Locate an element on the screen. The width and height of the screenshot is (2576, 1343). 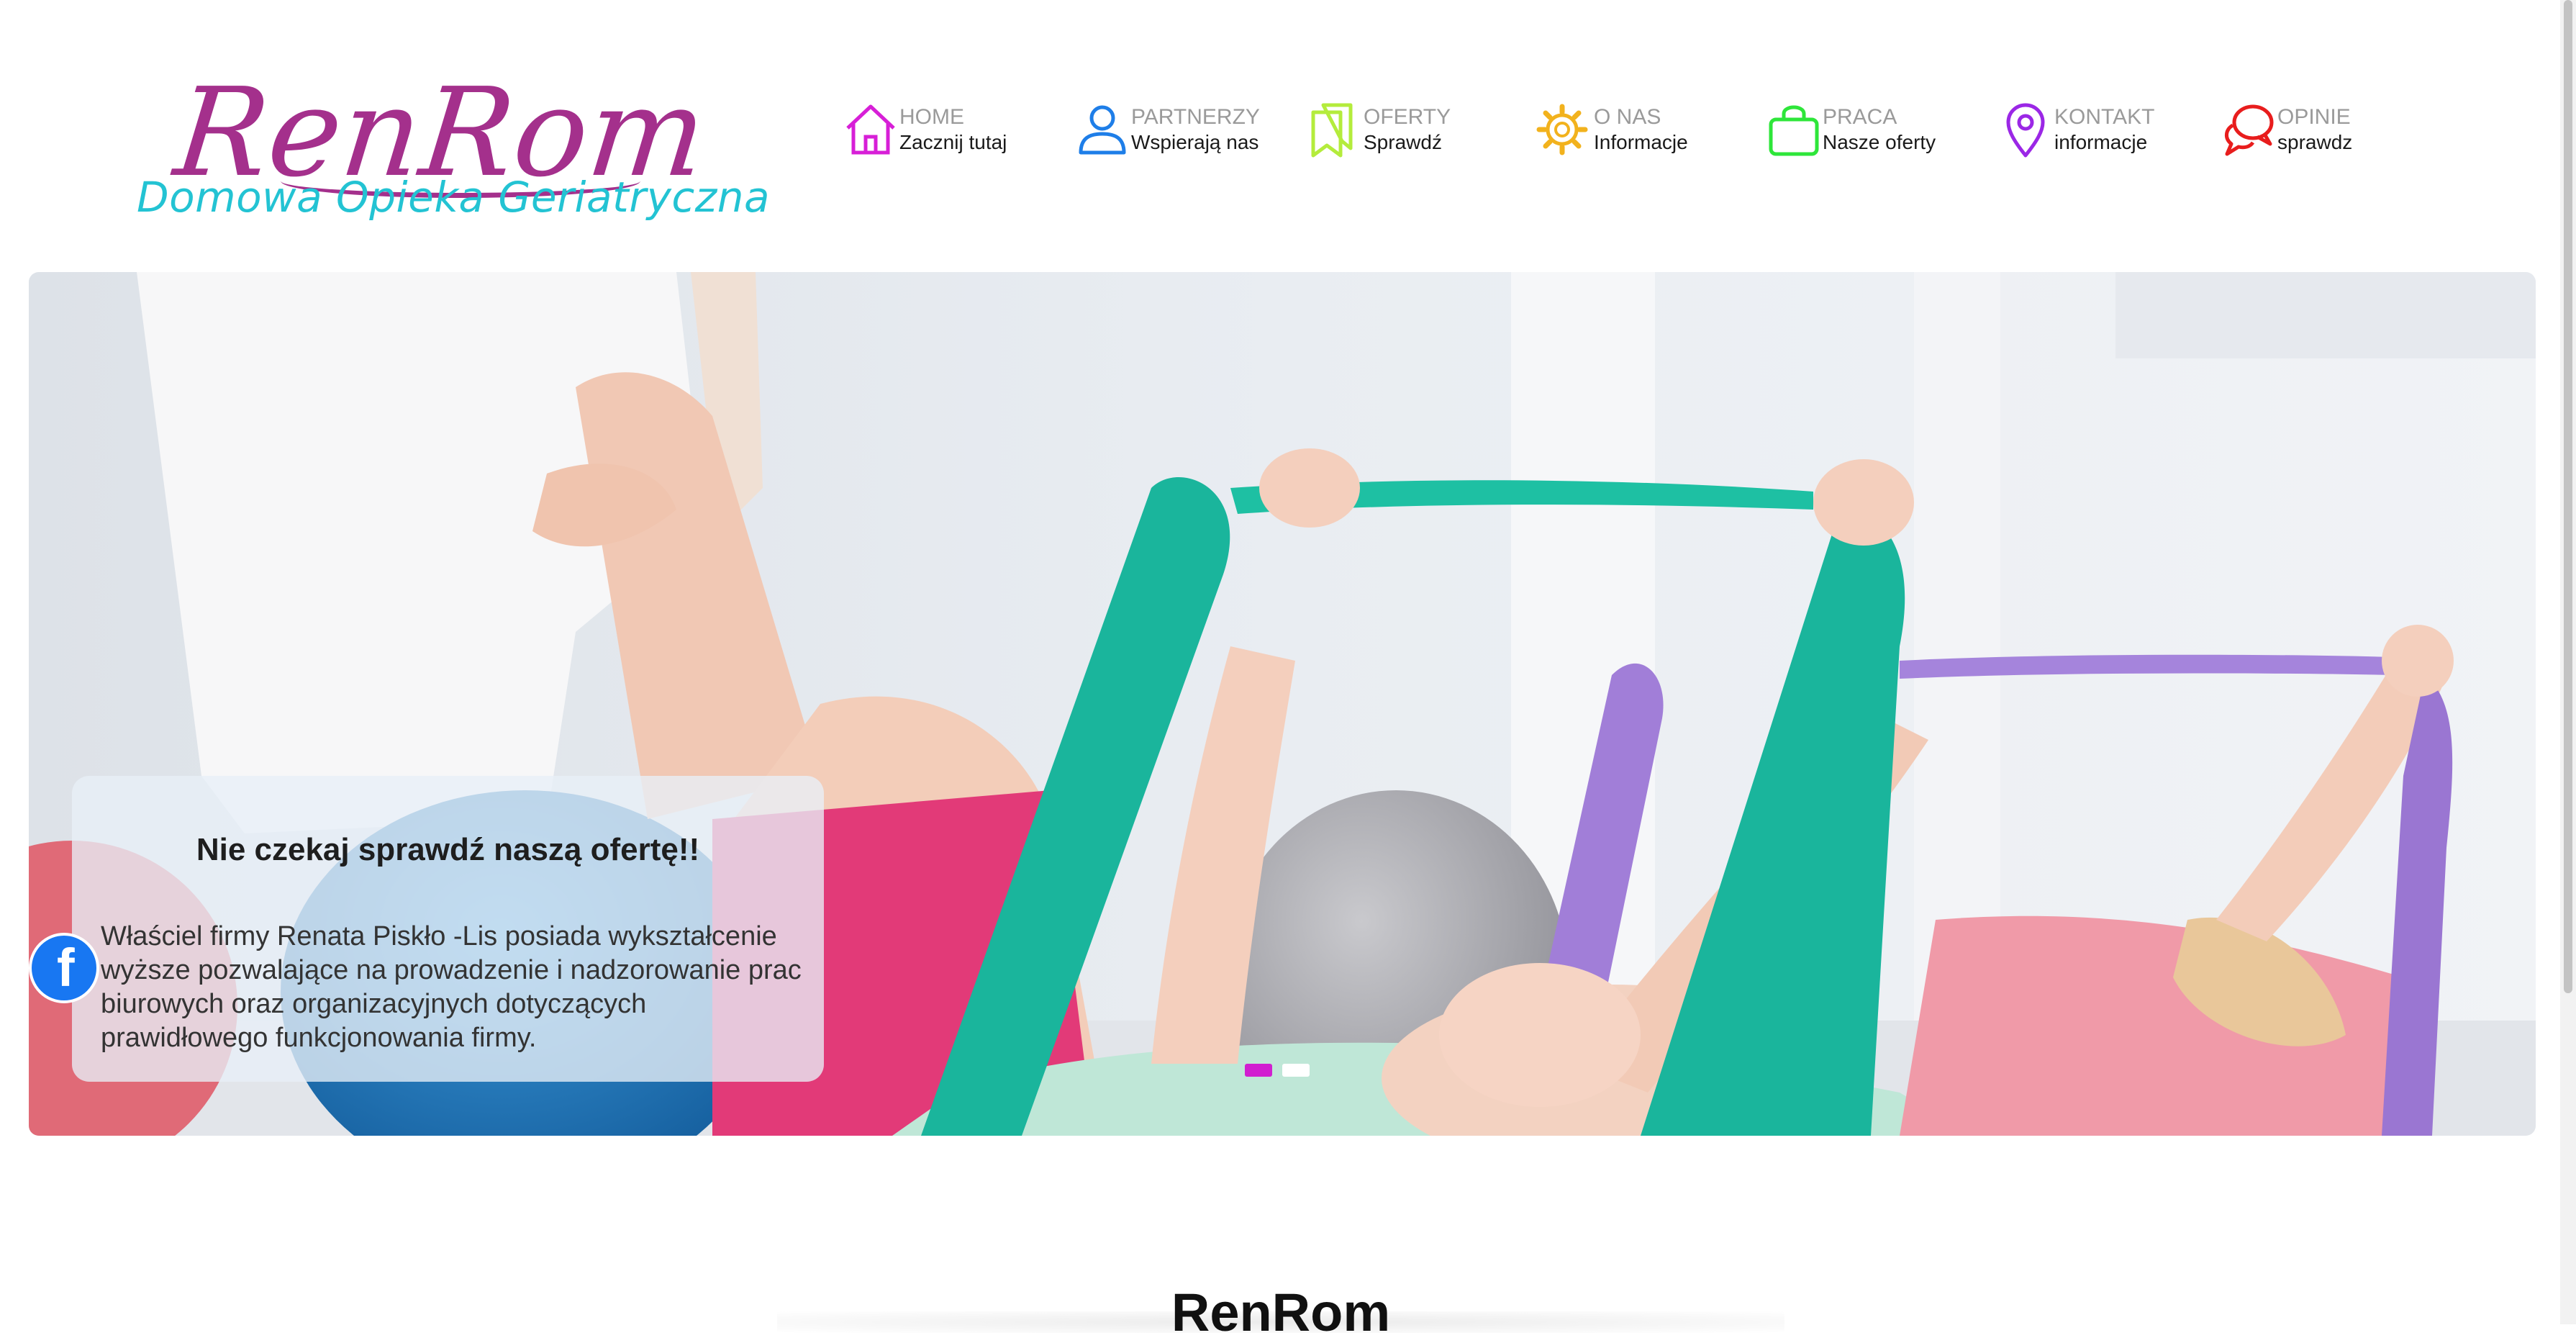
nav-item-kontakt-title: KONTAKT is located at coordinates (2104, 117).